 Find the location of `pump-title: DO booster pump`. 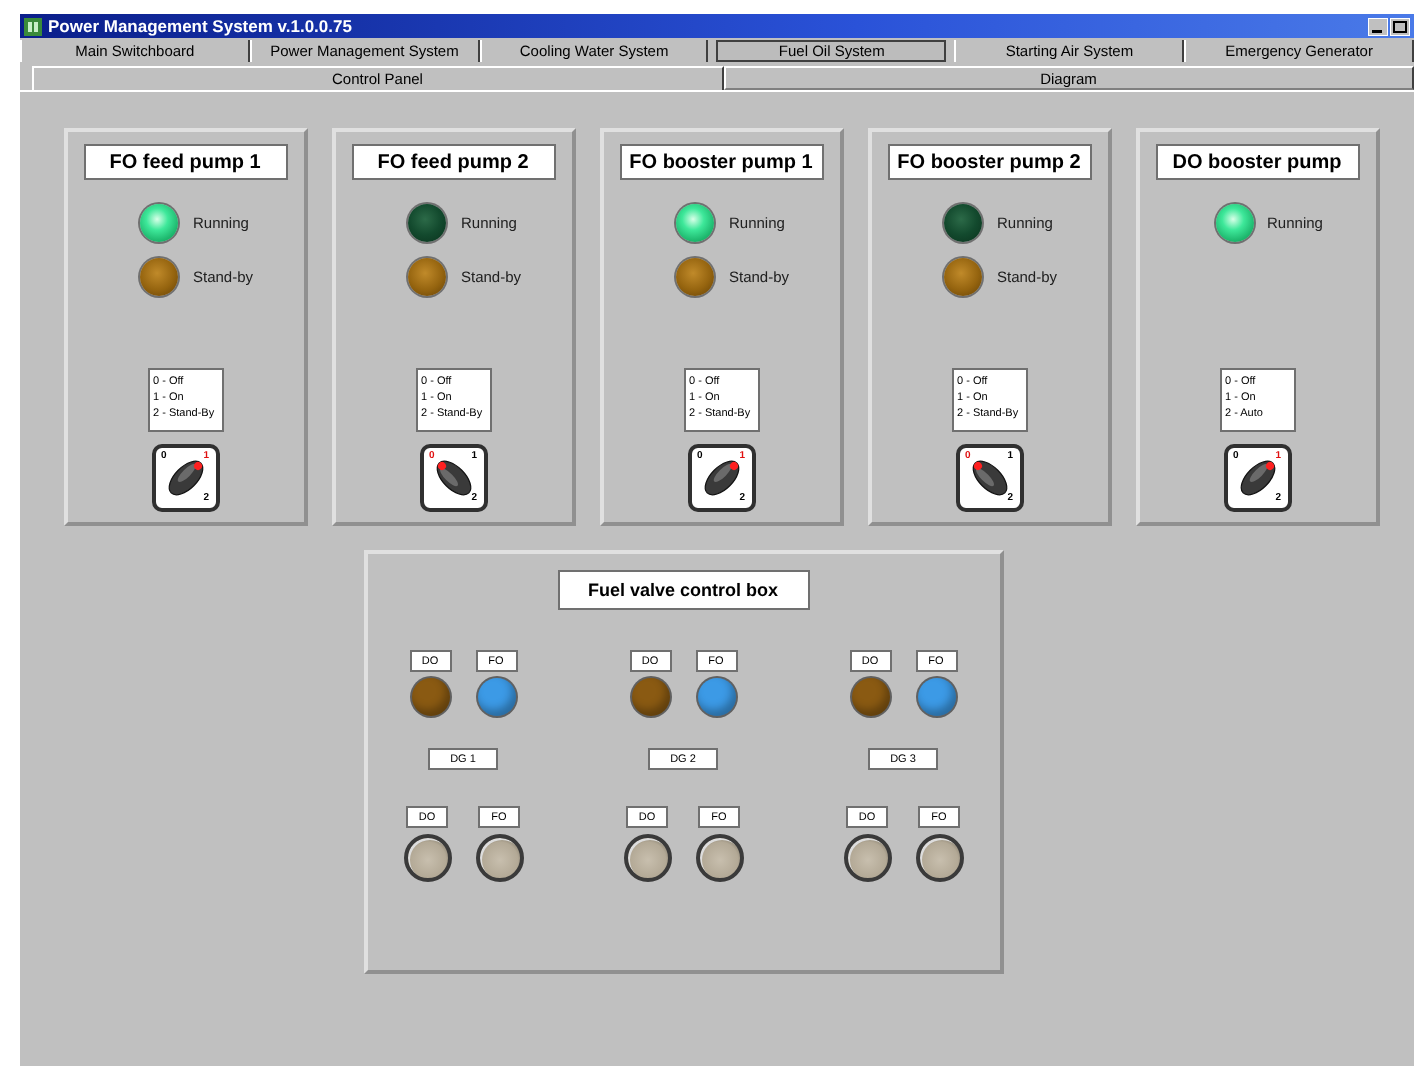

pump-title: DO booster pump is located at coordinates (1257, 162).